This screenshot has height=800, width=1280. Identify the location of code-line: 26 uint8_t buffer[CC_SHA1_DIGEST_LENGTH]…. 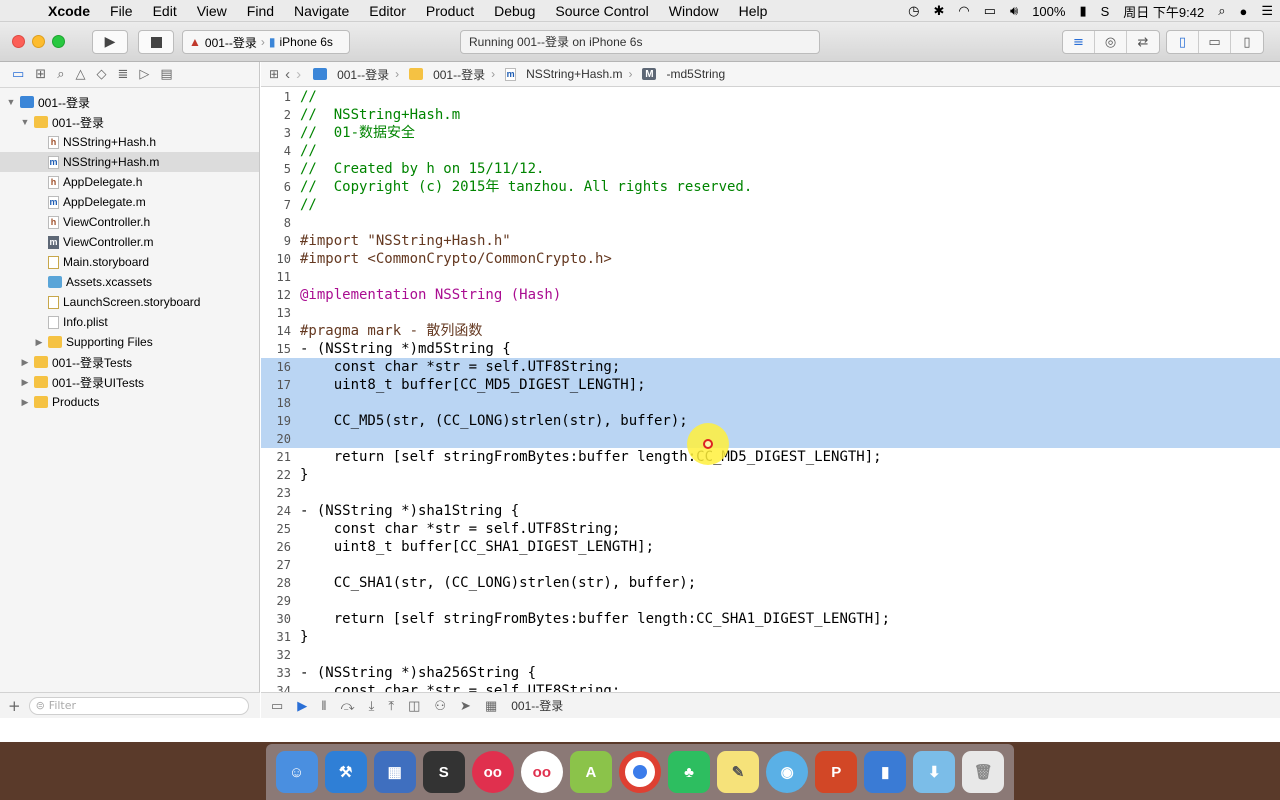
(770, 547).